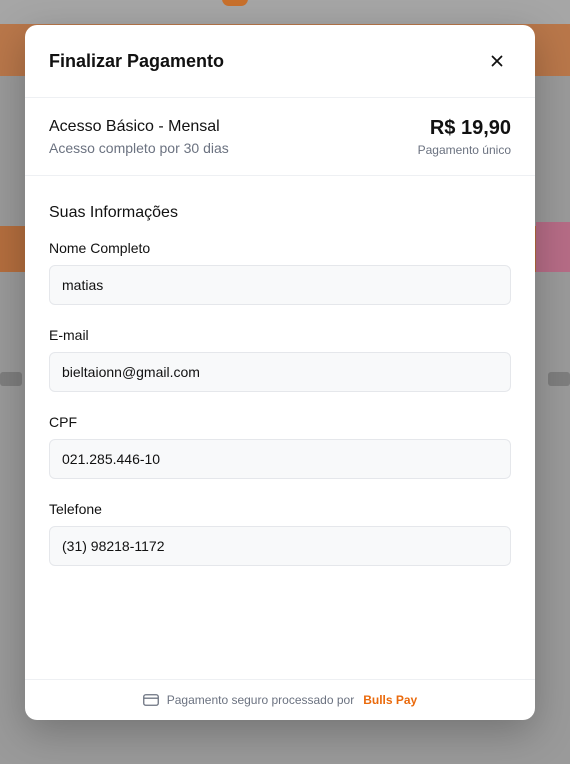  I want to click on full-name-input, so click(280, 285).